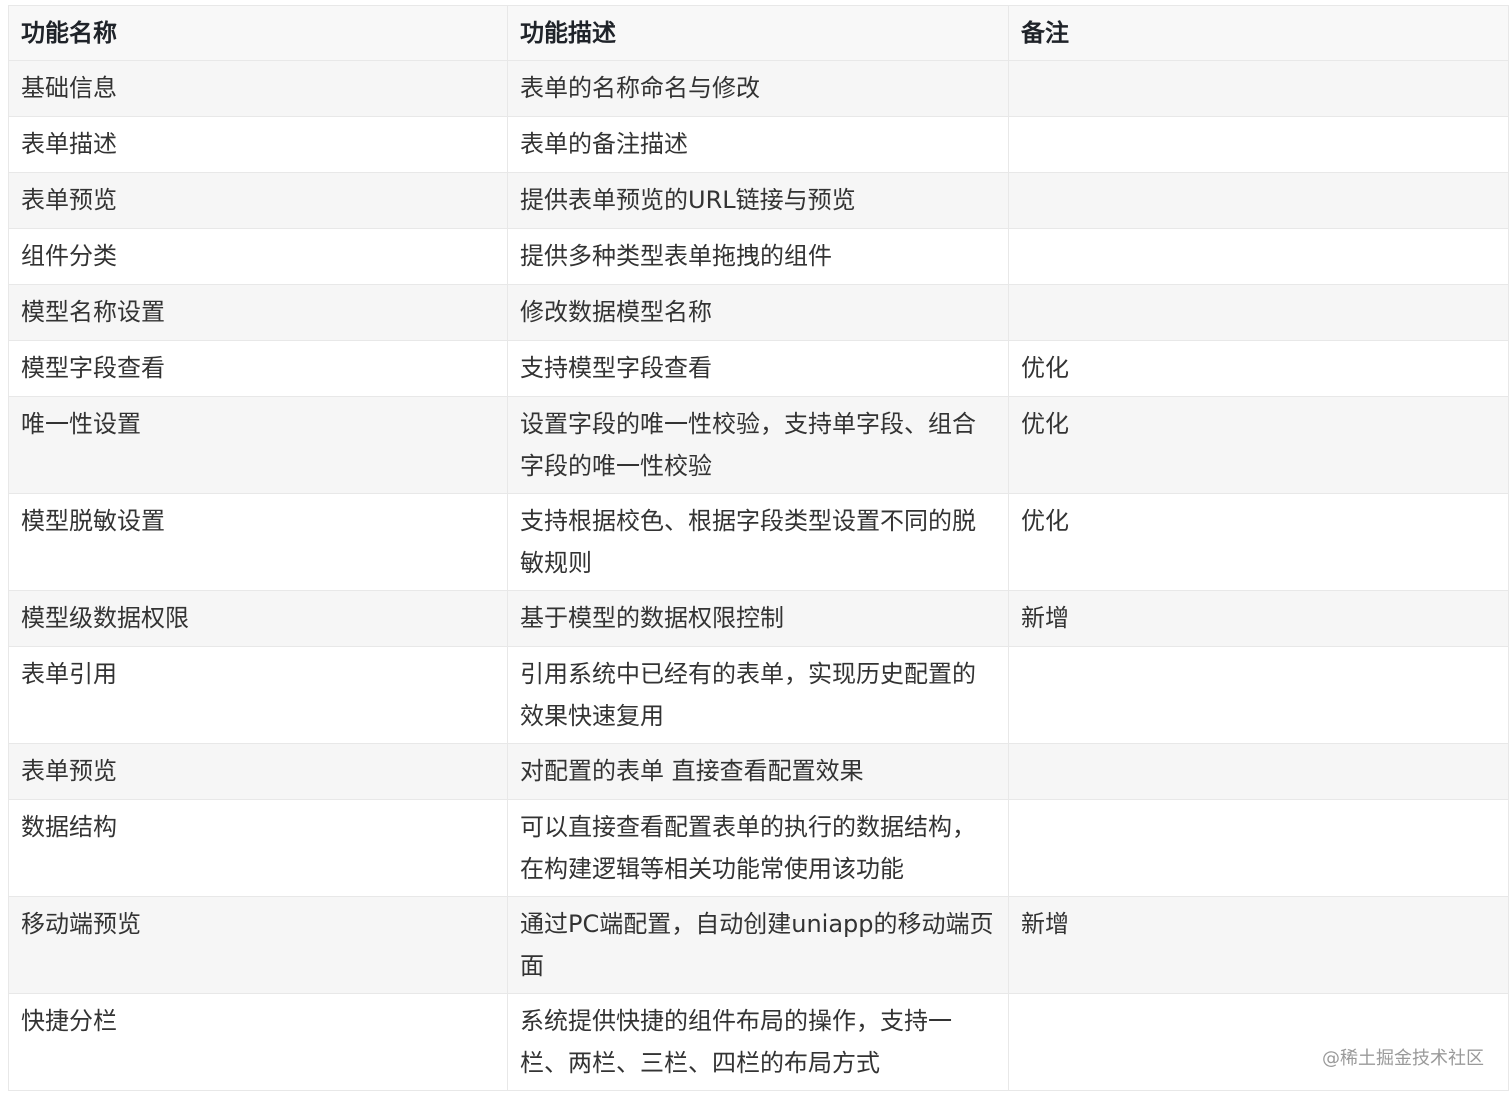  What do you see at coordinates (1258, 33) in the screenshot?
I see `header-remark: 备注` at bounding box center [1258, 33].